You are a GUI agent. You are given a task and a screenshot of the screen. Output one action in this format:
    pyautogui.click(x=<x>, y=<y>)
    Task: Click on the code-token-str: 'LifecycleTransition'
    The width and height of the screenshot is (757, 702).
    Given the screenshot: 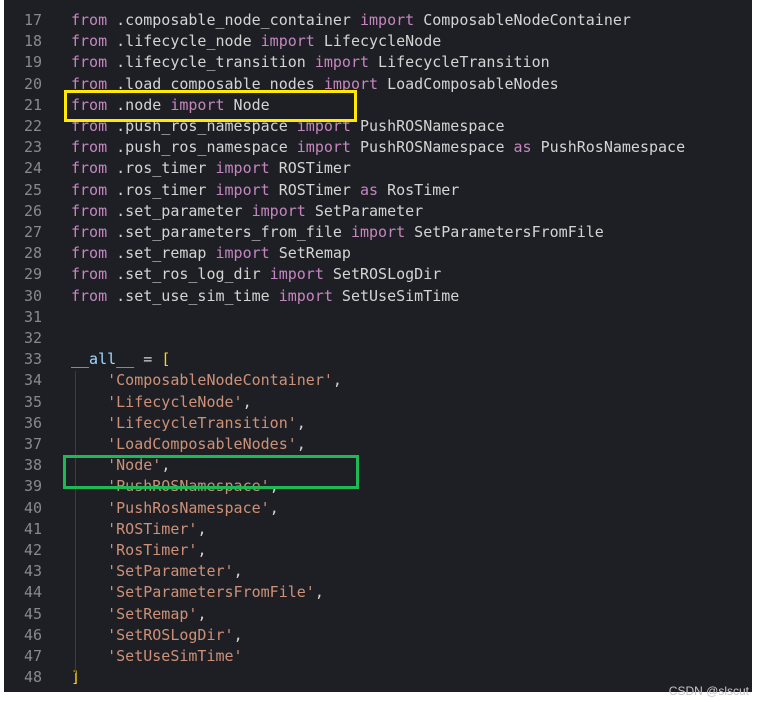 What is the action you would take?
    pyautogui.click(x=202, y=422)
    